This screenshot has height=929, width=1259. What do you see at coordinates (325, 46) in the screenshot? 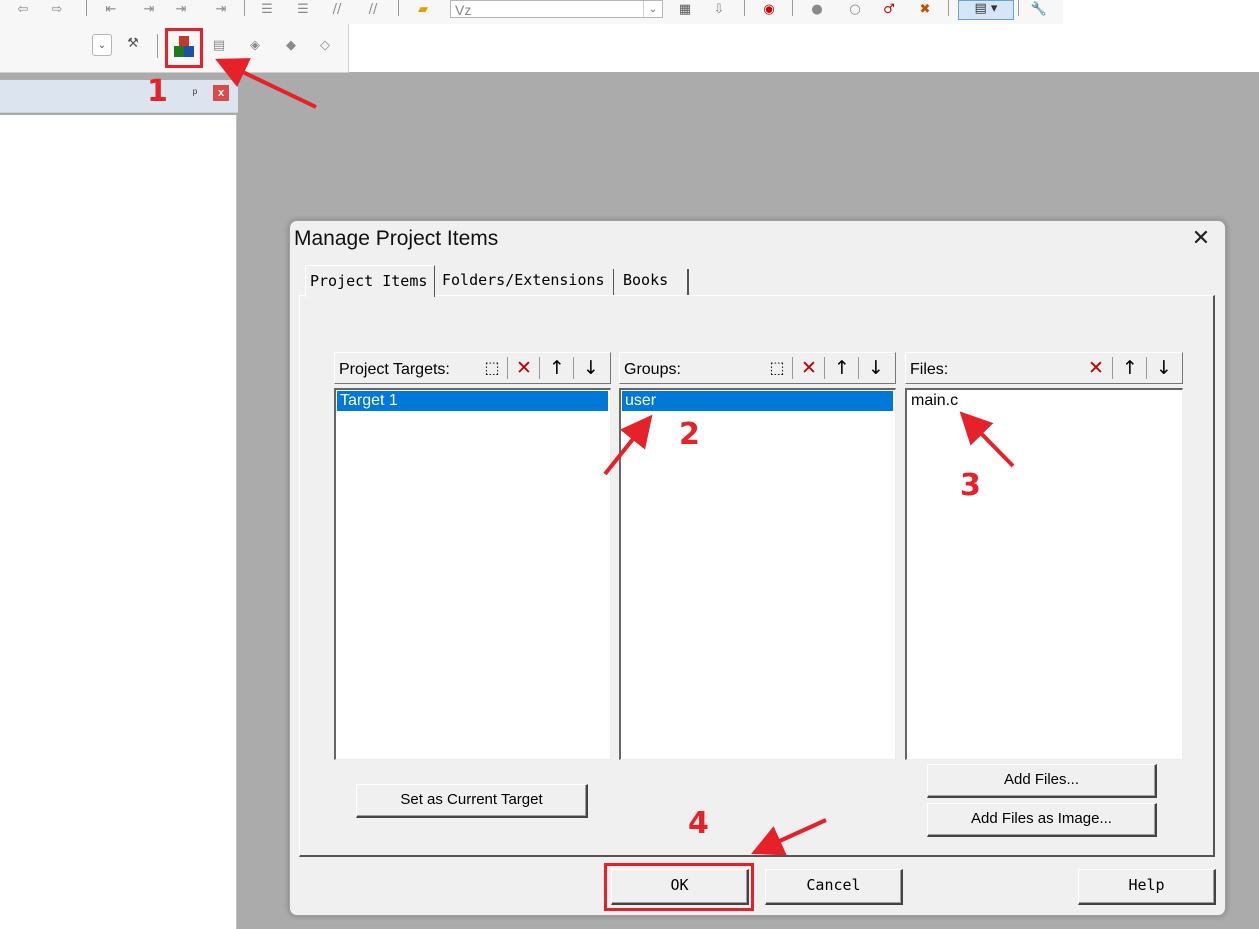
I see `pack-installer-icon: ◇` at bounding box center [325, 46].